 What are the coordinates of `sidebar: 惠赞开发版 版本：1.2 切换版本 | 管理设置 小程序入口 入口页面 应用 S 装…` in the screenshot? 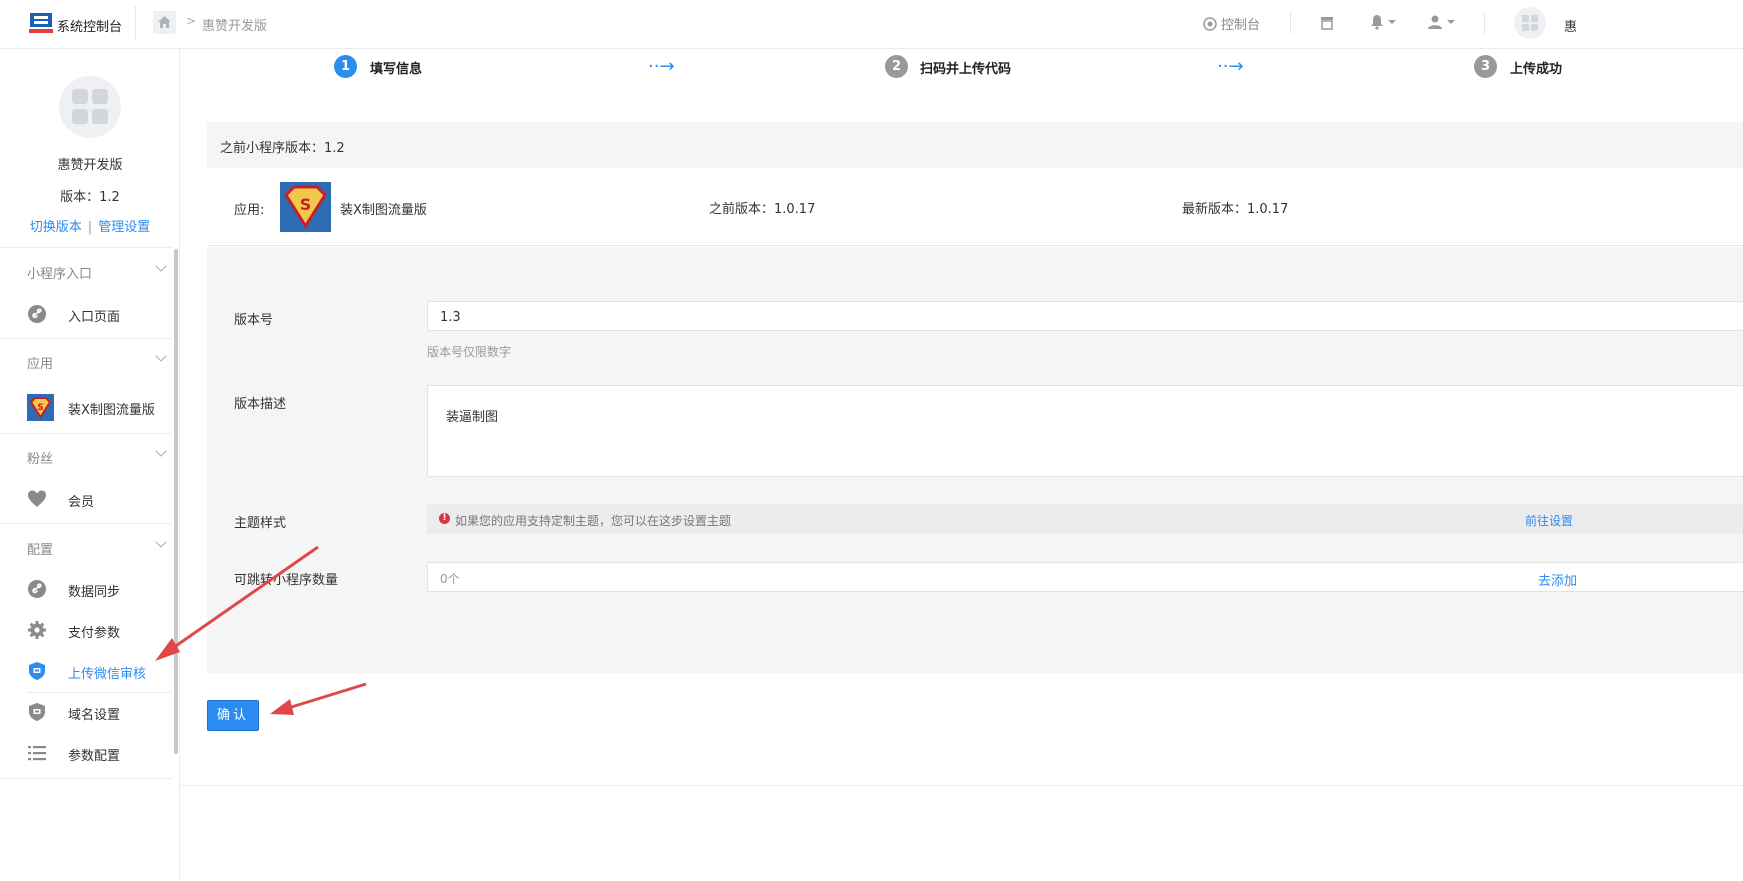 It's located at (90, 465).